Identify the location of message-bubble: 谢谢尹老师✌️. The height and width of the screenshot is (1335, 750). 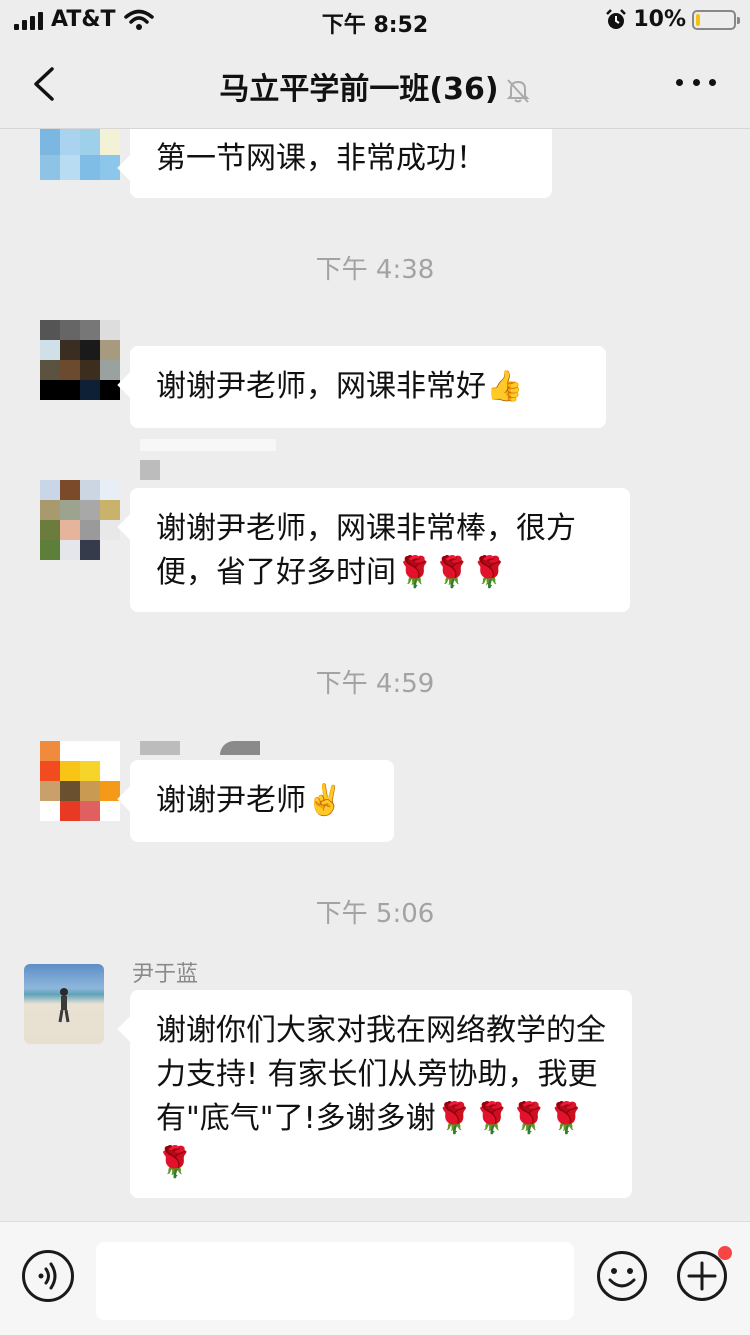
(262, 801).